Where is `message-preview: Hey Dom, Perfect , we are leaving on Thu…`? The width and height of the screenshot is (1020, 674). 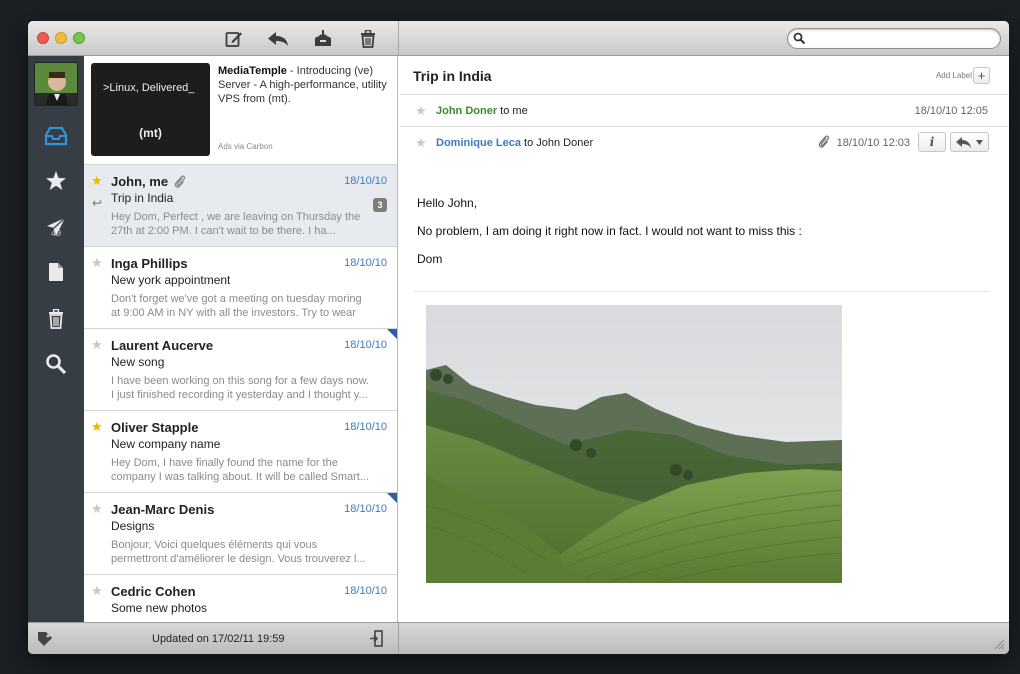
message-preview: Hey Dom, Perfect , we are leaving on Thu… is located at coordinates (236, 224).